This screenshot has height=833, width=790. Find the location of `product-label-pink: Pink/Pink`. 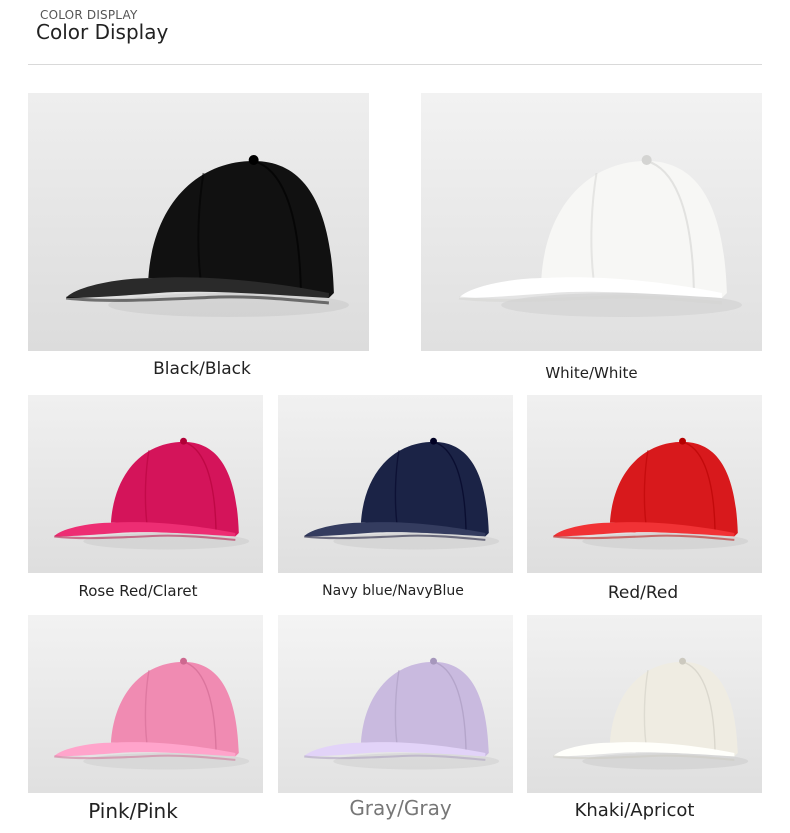

product-label-pink: Pink/Pink is located at coordinates (133, 811).